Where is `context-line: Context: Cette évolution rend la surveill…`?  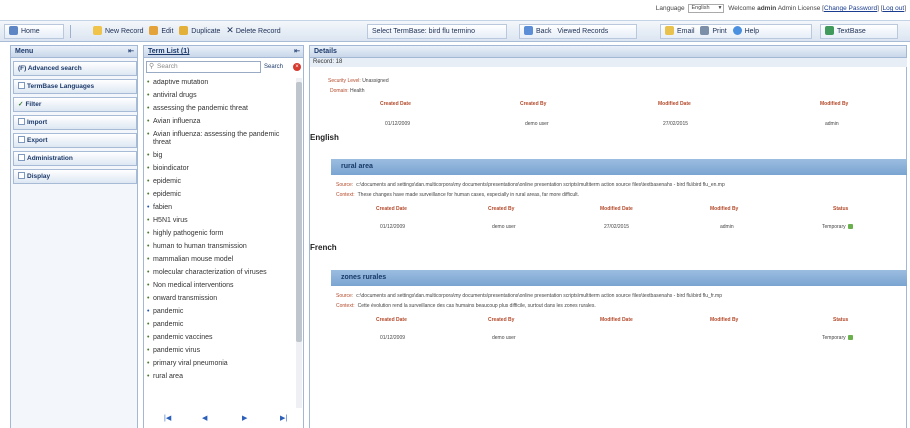 context-line: Context: Cette évolution rend la surveill… is located at coordinates (466, 306).